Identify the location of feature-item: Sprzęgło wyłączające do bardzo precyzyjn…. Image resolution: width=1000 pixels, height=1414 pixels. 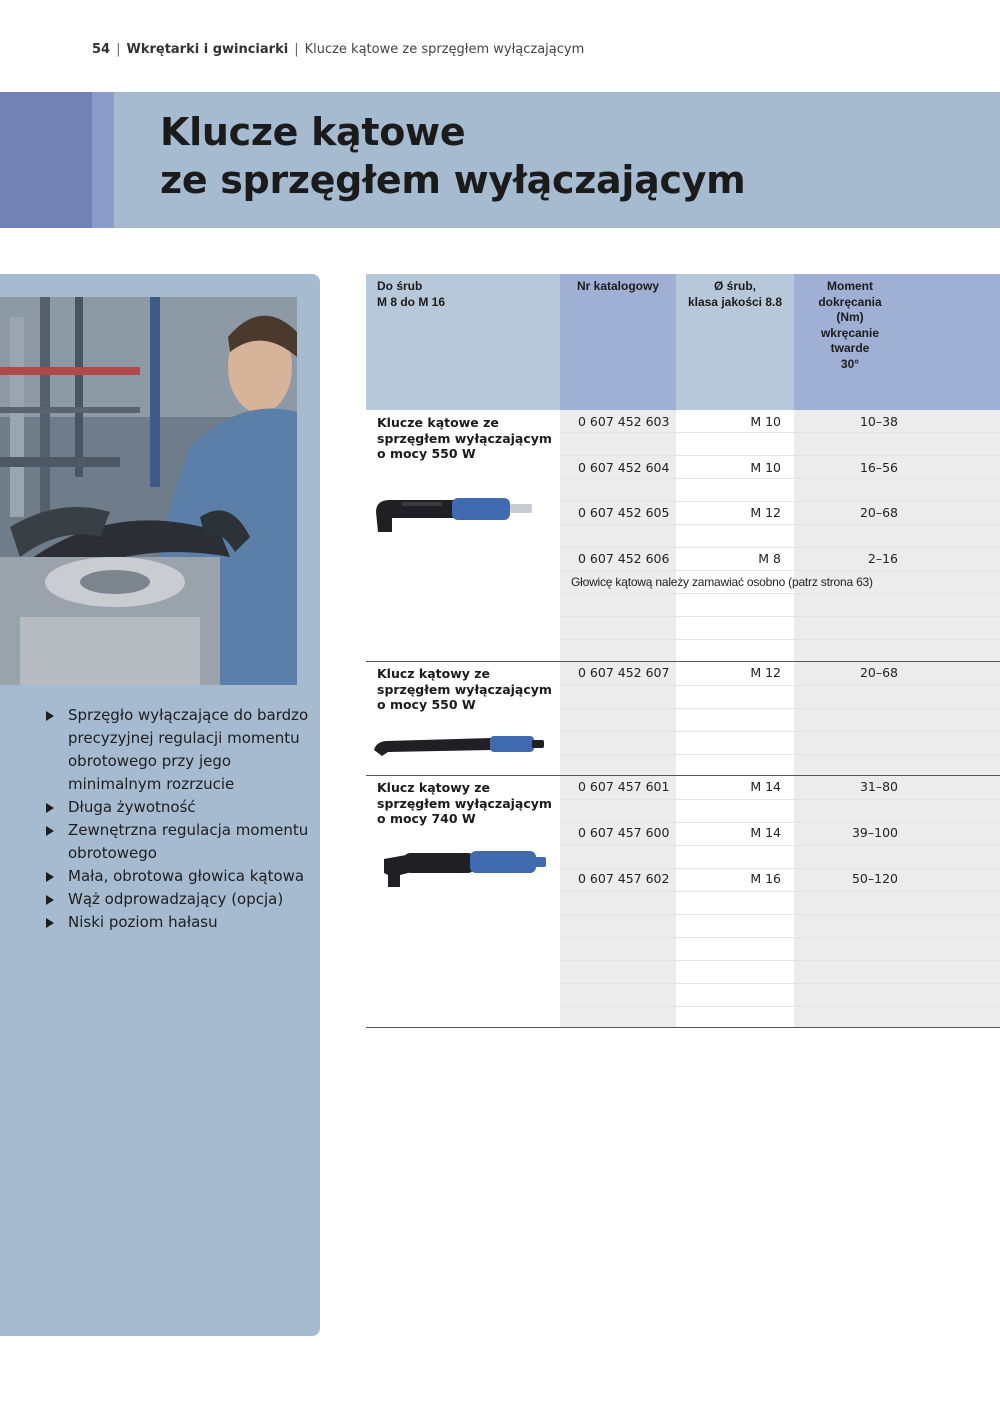
(181, 750).